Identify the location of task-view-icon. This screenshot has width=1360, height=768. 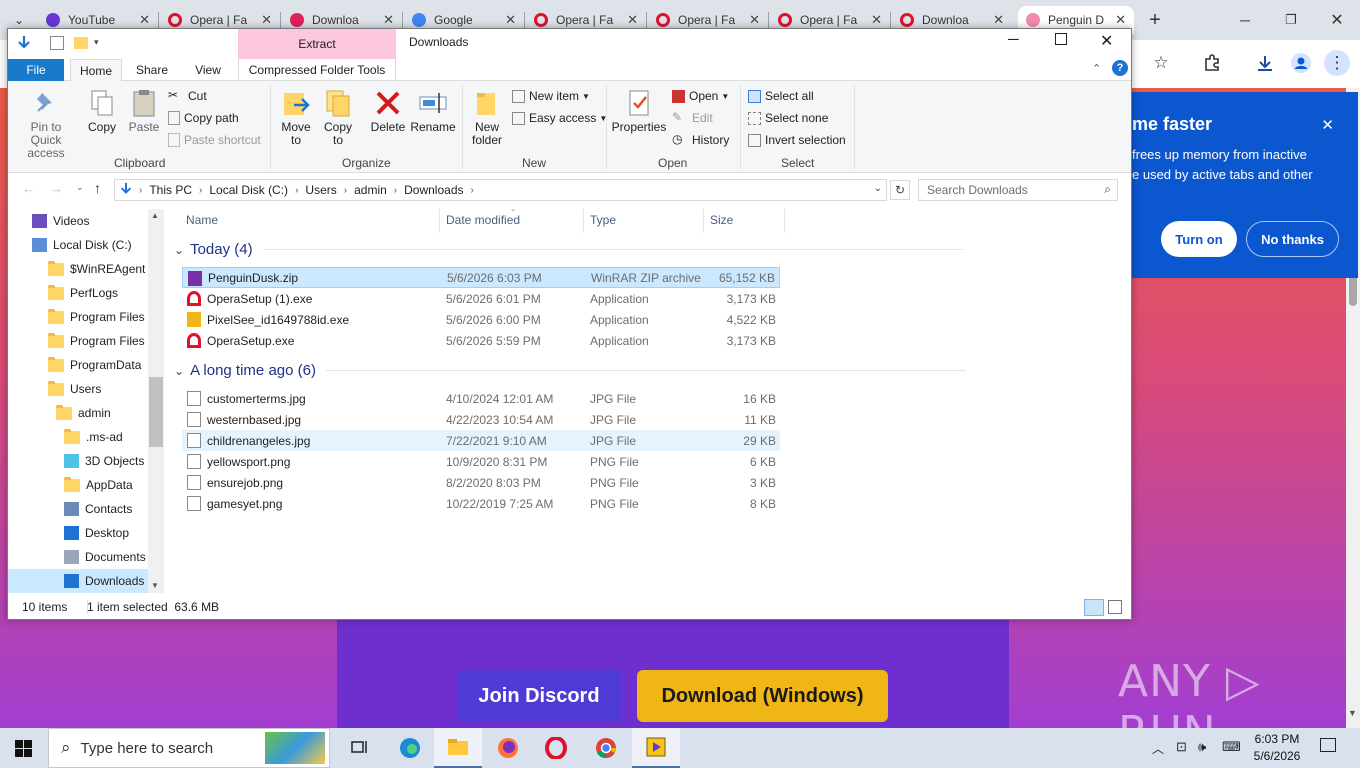
(360, 748).